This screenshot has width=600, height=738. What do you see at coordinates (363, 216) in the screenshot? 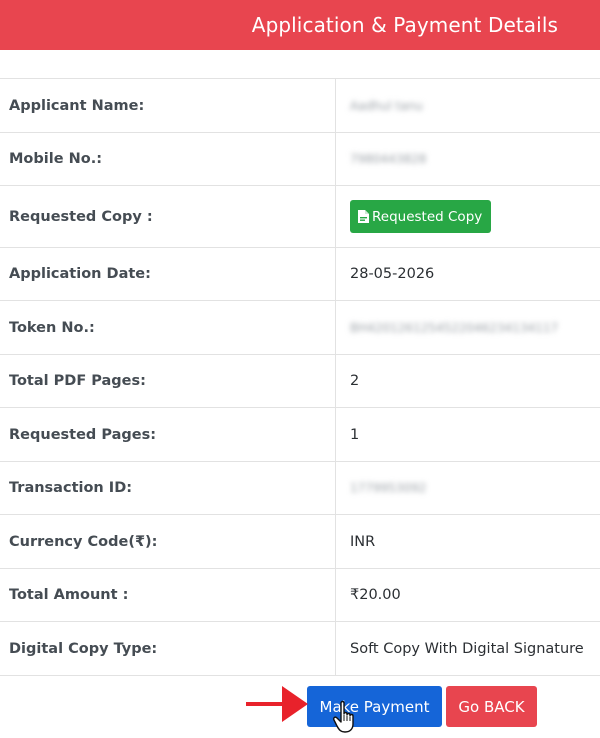
I see `pdf-file-icon` at bounding box center [363, 216].